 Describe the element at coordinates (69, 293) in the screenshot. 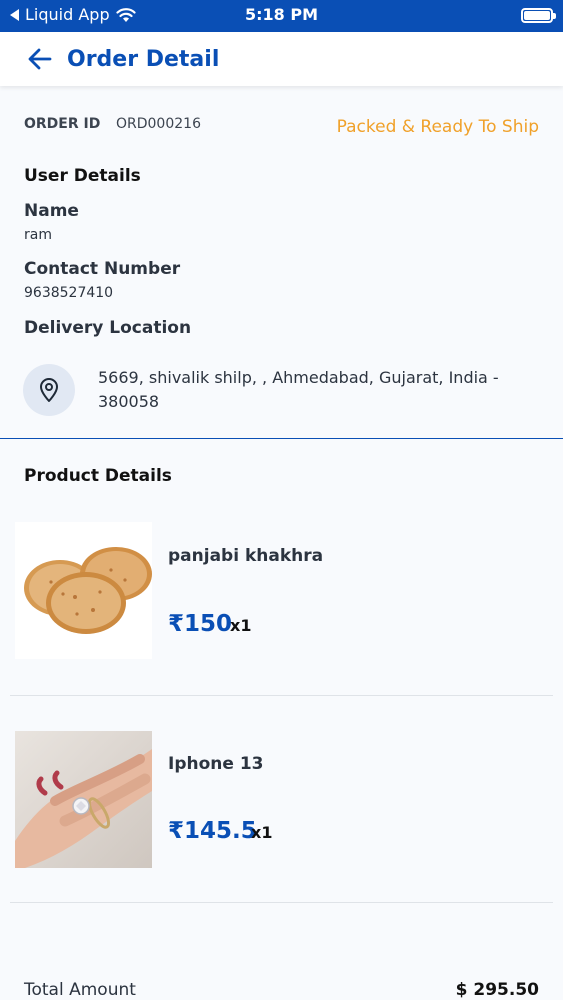

I see `contact-value: 9638527410` at that location.